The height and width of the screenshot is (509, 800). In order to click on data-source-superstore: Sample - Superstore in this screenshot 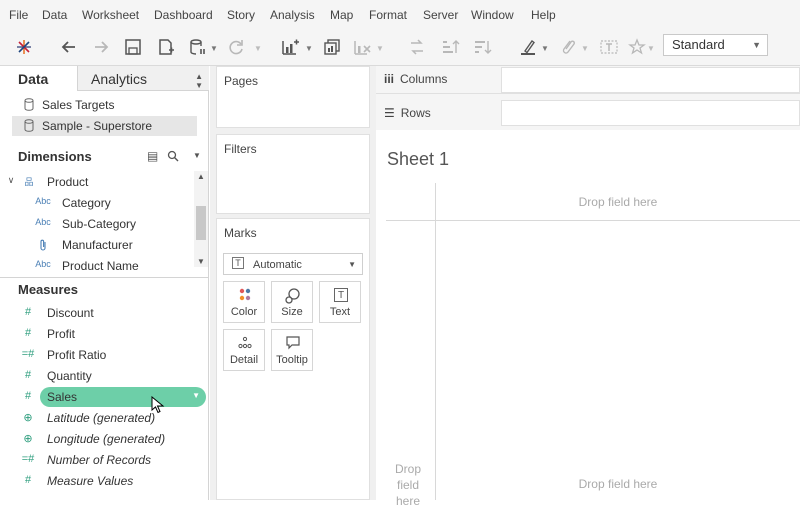, I will do `click(104, 126)`.